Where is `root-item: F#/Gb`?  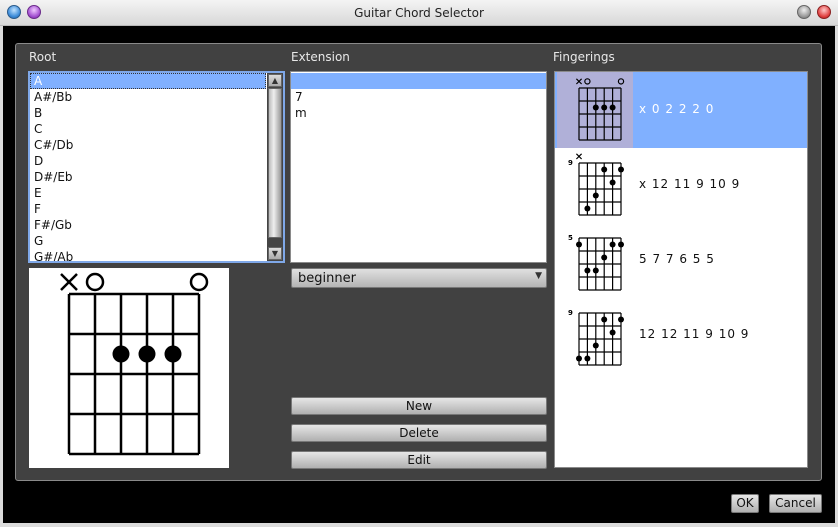
root-item: F#/Gb is located at coordinates (148, 225).